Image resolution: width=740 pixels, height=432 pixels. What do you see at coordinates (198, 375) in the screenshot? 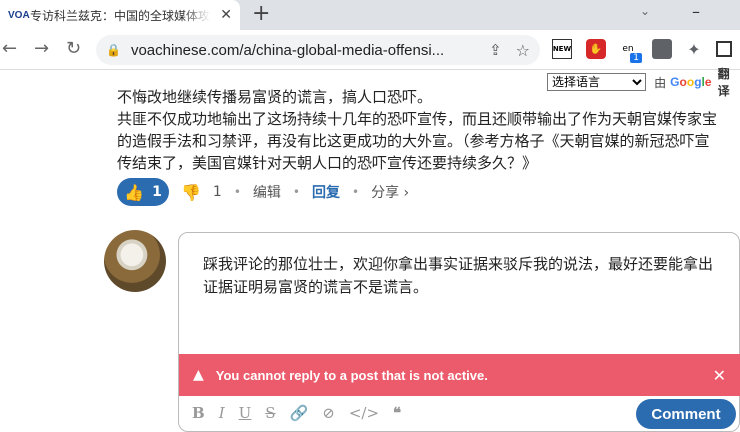
I see `warning-icon: ▲` at bounding box center [198, 375].